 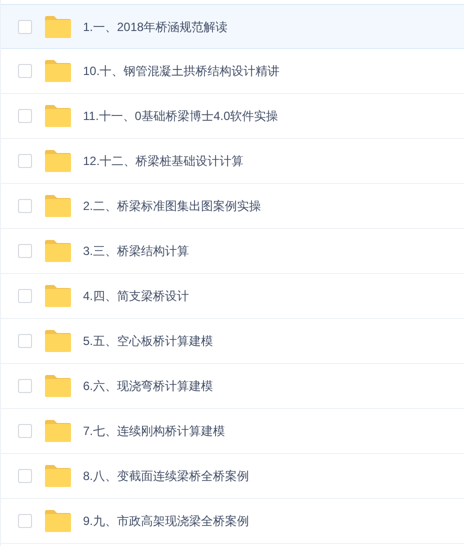 What do you see at coordinates (166, 521) in the screenshot?
I see `folder-name: 9.九、市政高架现浇梁全桥案例` at bounding box center [166, 521].